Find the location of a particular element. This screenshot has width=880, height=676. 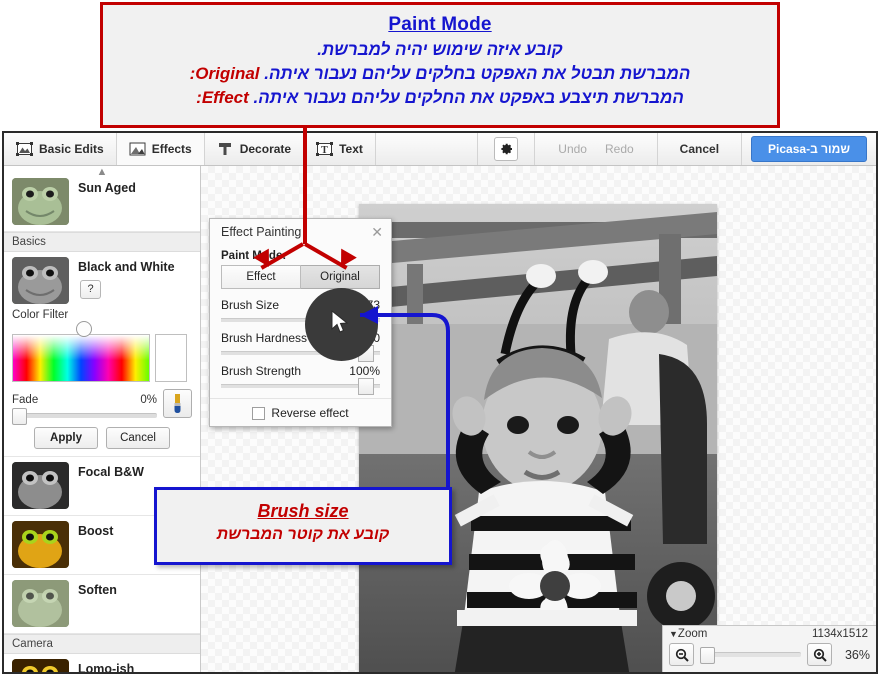

tab-decorate-label: Decorate is located at coordinates (265, 149).